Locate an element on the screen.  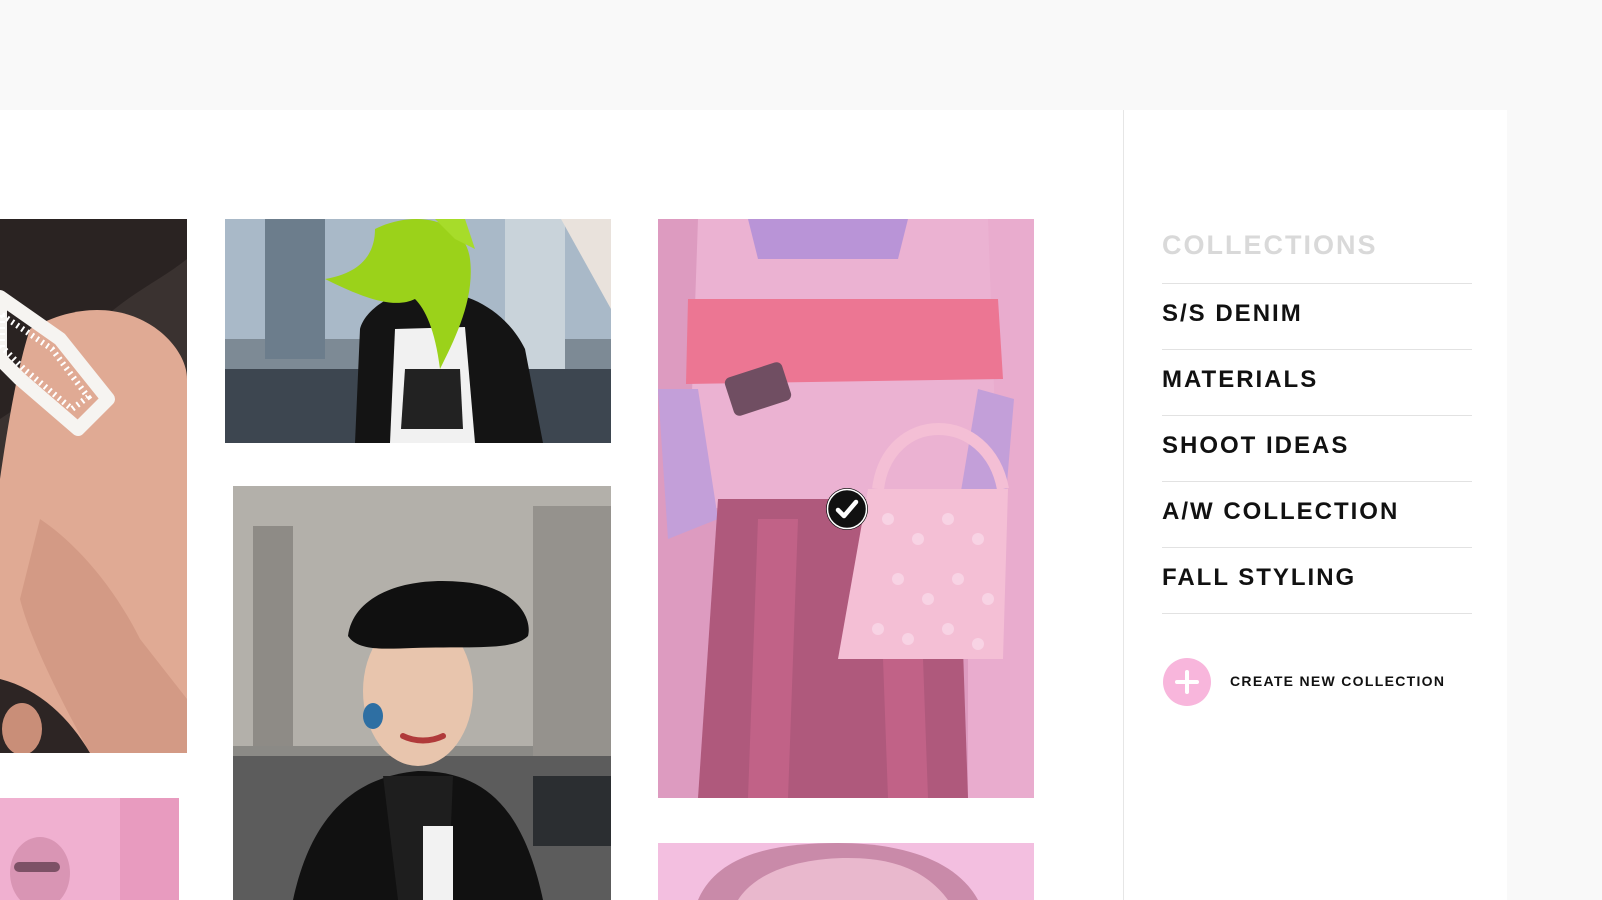
collection-item-shoot-ideas: SHOOT IDEAS is located at coordinates (1317, 449).